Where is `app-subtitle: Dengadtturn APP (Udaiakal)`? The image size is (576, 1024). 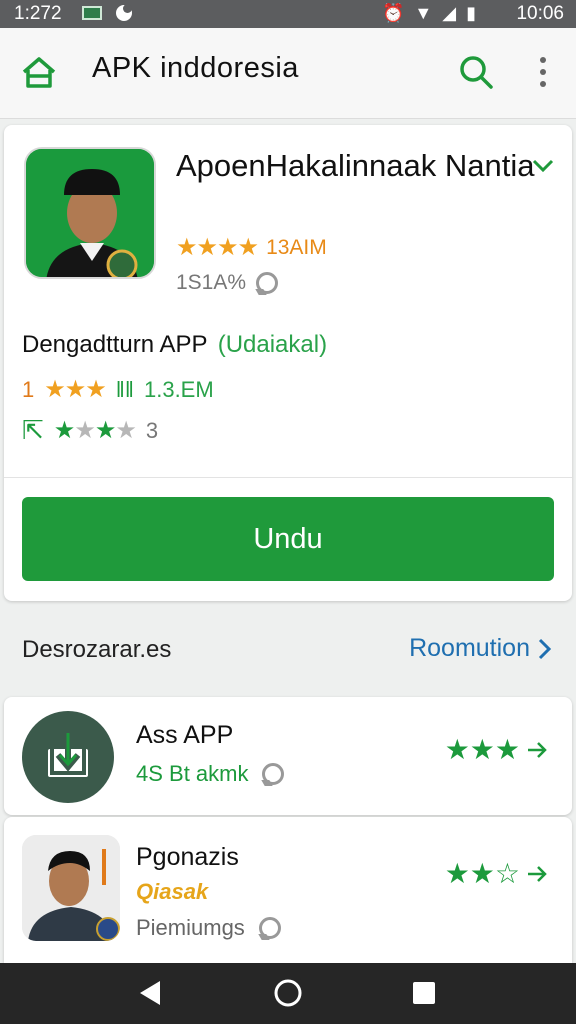
app-subtitle: Dengadtturn APP (Udaiakal) is located at coordinates (174, 345).